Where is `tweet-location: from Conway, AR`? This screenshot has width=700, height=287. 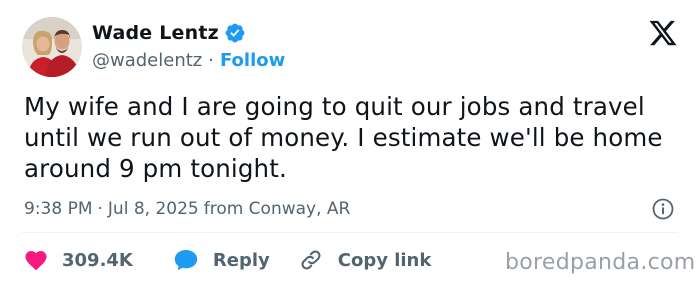
tweet-location: from Conway, AR is located at coordinates (277, 209).